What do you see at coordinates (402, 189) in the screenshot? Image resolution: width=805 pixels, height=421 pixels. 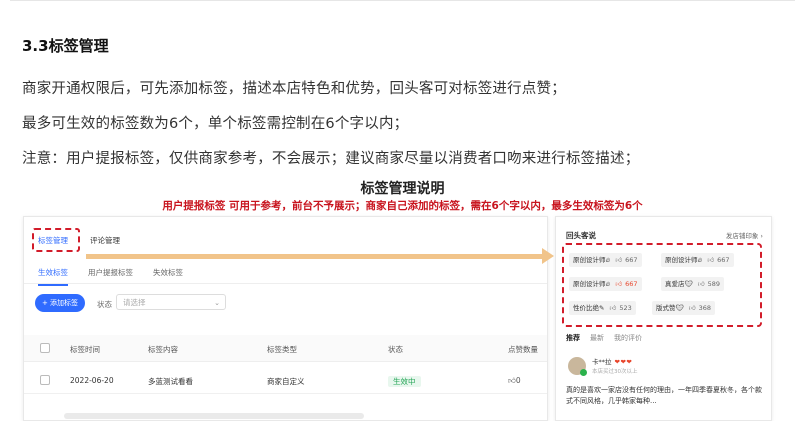 I see `figure-title: 标签管理说明` at bounding box center [402, 189].